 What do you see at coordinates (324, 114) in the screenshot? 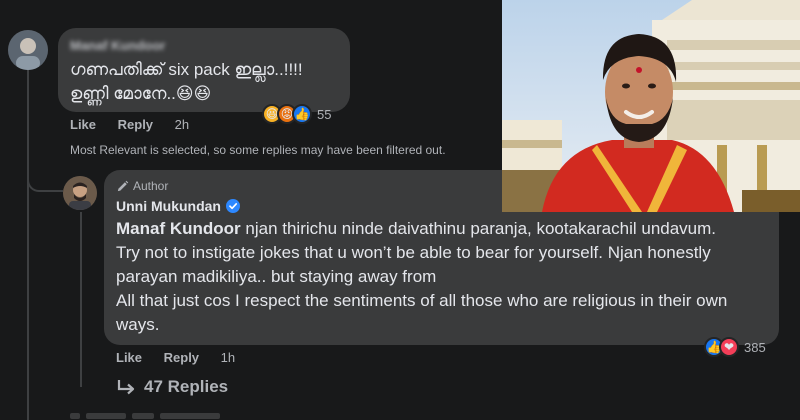
I see `comment-reaction-count: 55` at bounding box center [324, 114].